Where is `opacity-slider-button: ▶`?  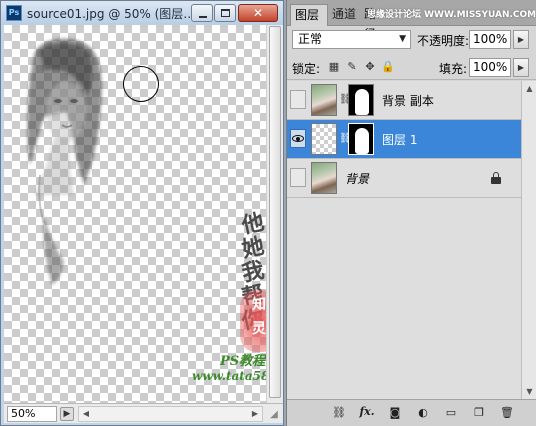
opacity-slider-button: ▶ is located at coordinates (521, 39).